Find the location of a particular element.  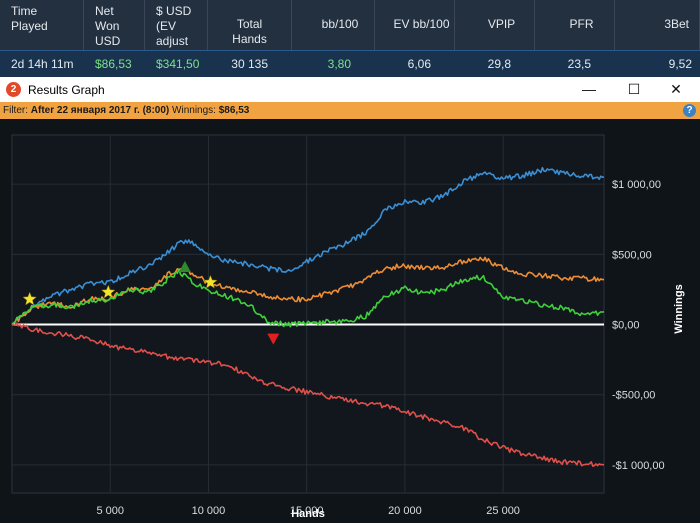

x-axis-title: Hands is located at coordinates (308, 514).